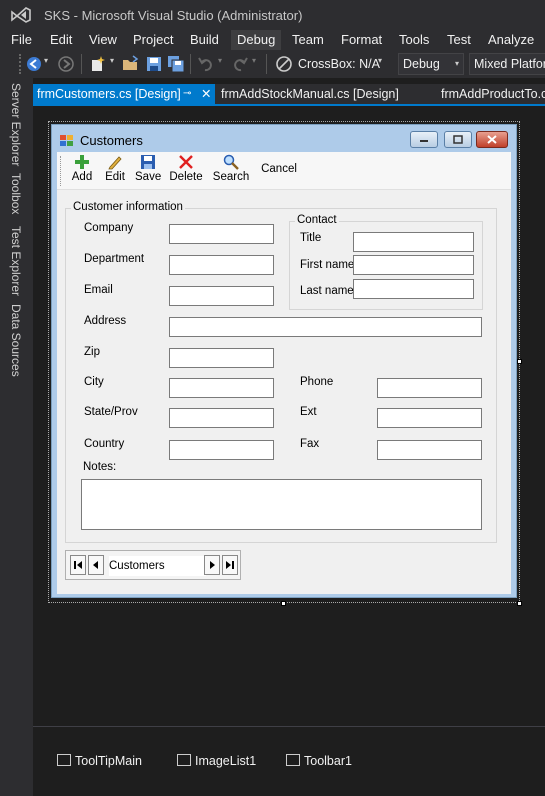 This screenshot has height=796, width=545. Describe the element at coordinates (327, 291) in the screenshot. I see `last-name-label: Last name` at that location.